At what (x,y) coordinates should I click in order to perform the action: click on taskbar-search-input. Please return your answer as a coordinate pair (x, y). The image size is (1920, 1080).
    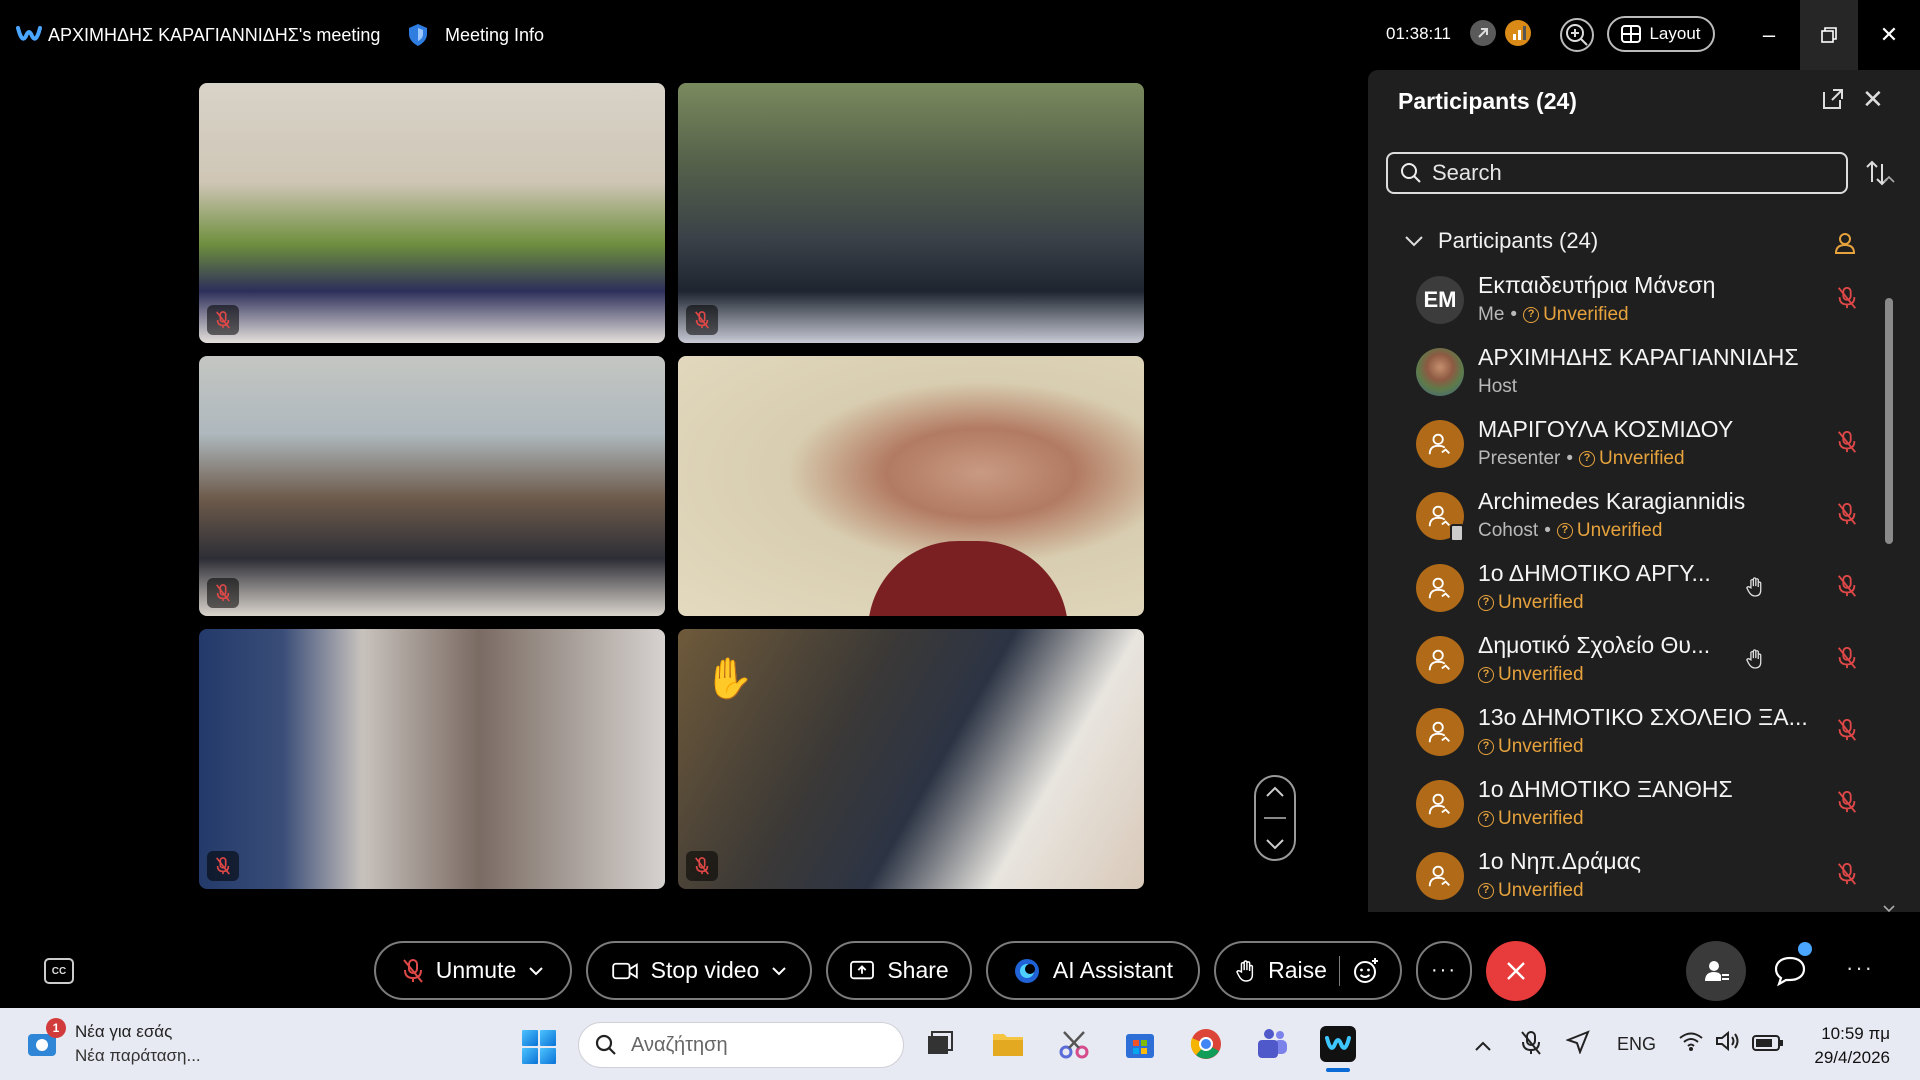
    Looking at the image, I should click on (751, 1045).